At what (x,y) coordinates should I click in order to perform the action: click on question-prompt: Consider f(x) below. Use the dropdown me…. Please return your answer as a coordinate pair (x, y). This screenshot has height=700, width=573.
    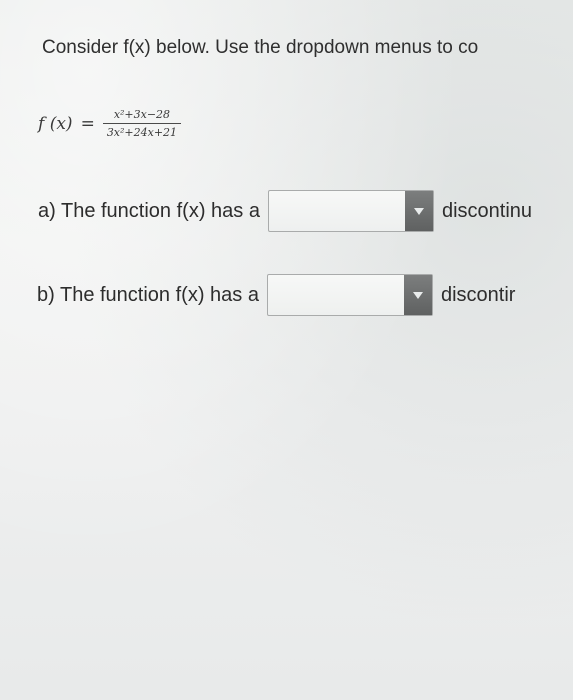
    Looking at the image, I should click on (260, 47).